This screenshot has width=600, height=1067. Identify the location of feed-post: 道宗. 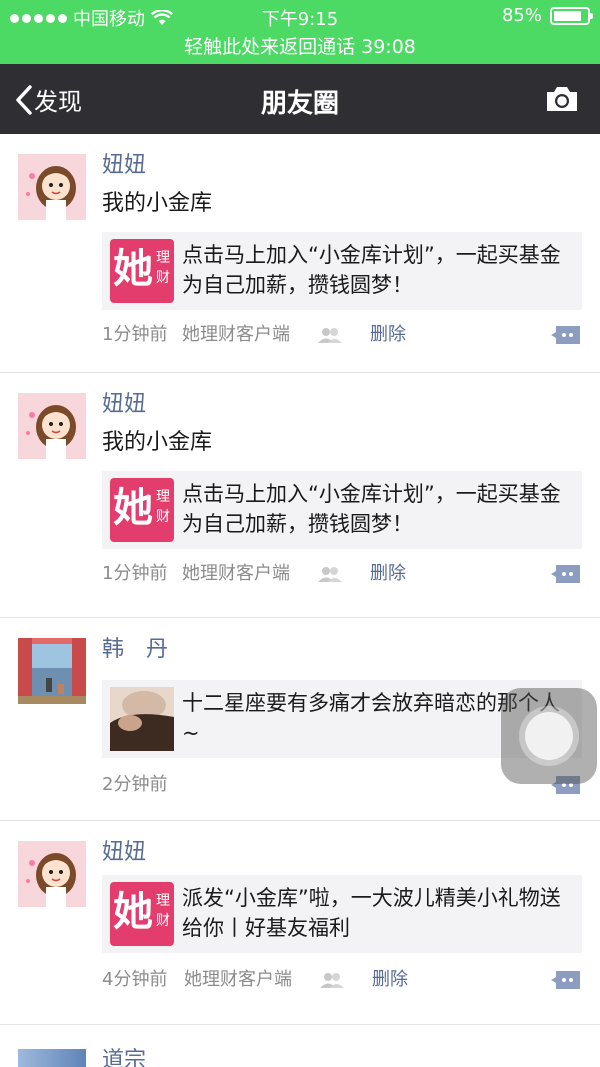
(300, 1046).